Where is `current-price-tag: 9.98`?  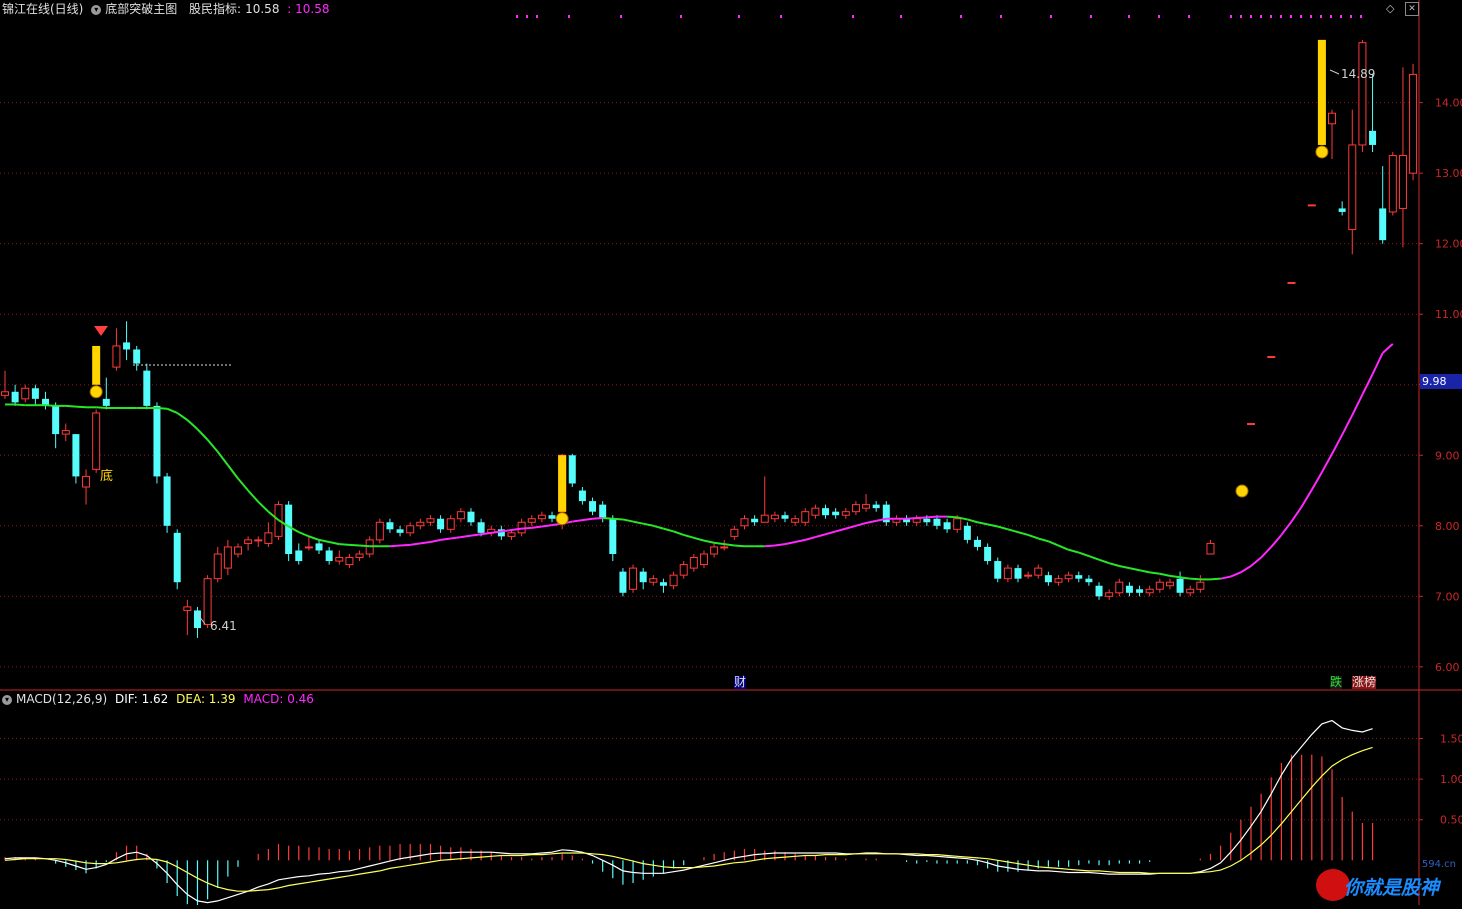 current-price-tag: 9.98 is located at coordinates (1441, 381).